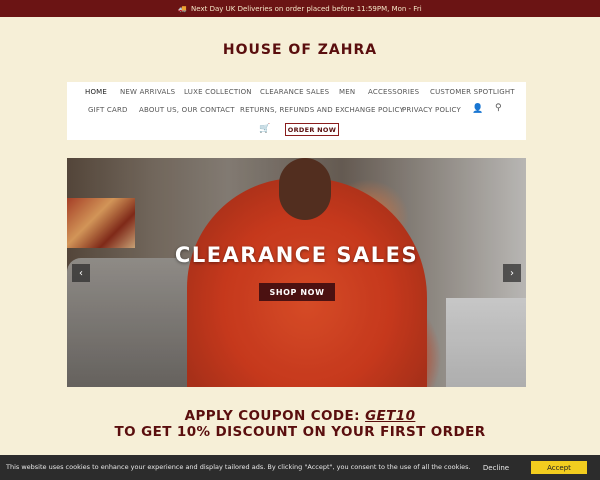 The height and width of the screenshot is (480, 600). Describe the element at coordinates (297, 292) in the screenshot. I see `shop-now-button: SHOP NOW` at that location.